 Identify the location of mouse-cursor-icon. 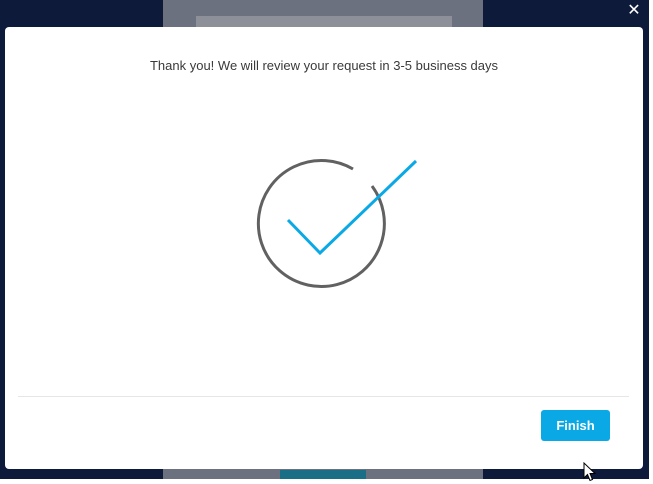
(590, 472).